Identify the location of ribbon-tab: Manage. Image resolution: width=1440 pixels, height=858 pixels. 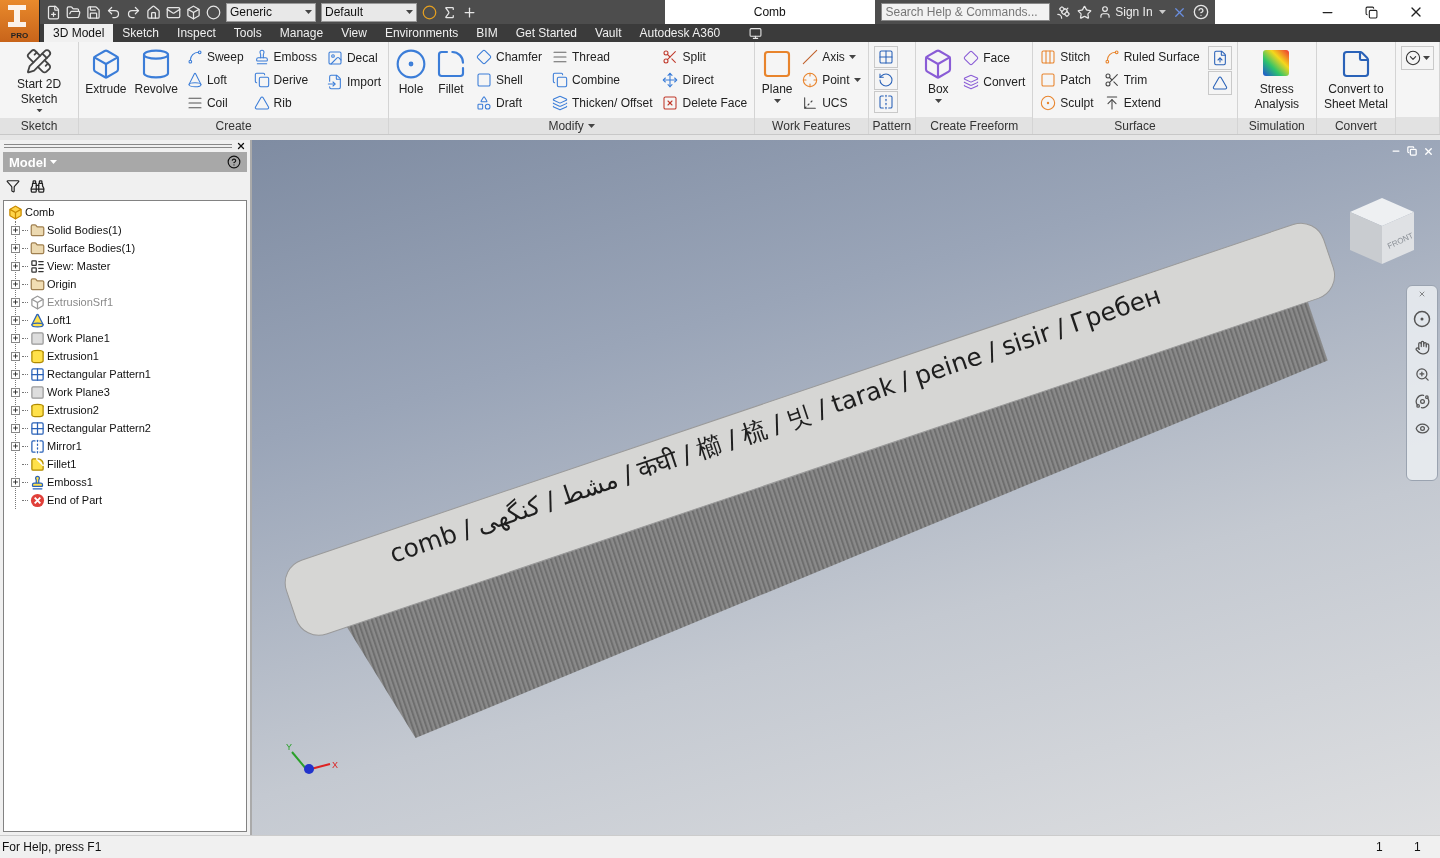
(301, 33).